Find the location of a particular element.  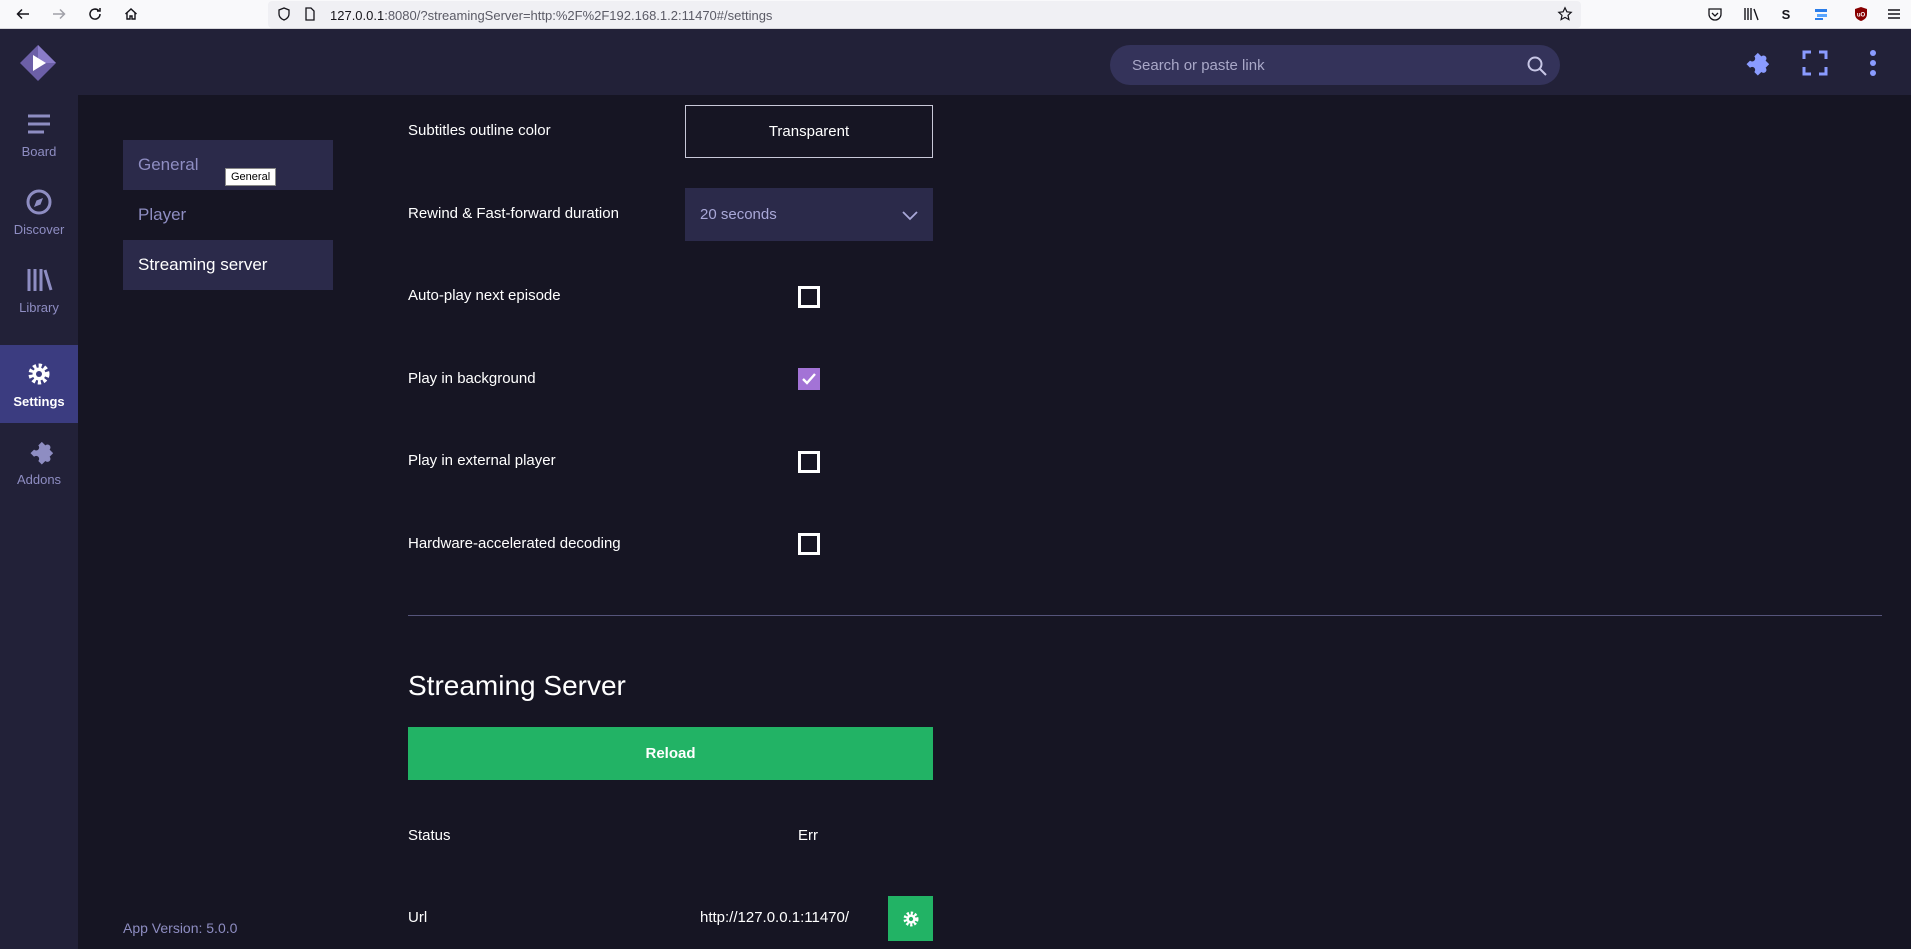

rewind-duration-label: Rewind & Fast-forward duration is located at coordinates (513, 213).